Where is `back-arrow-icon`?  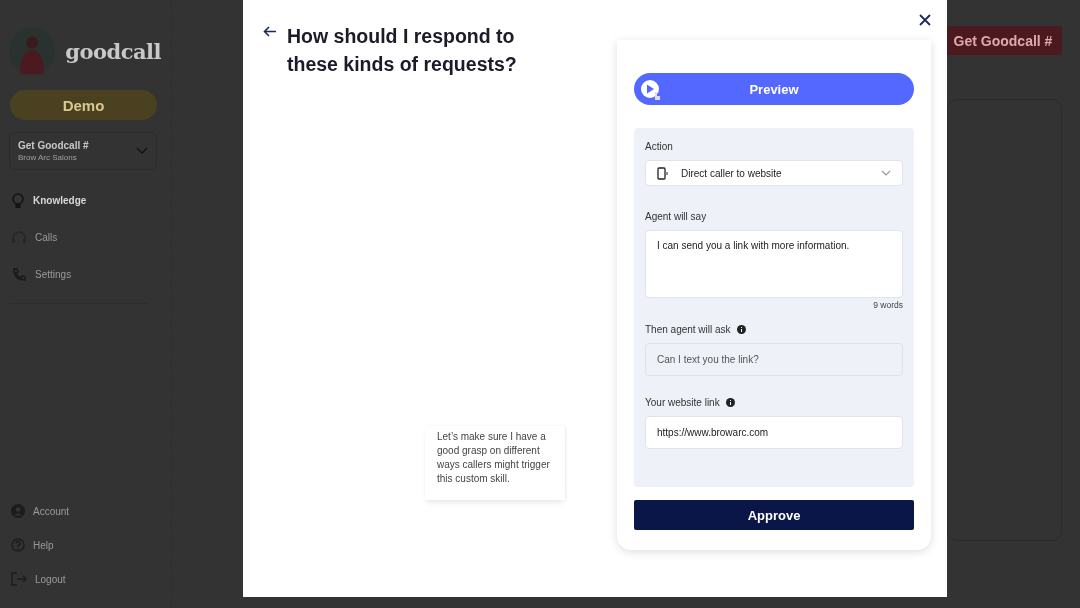
back-arrow-icon is located at coordinates (270, 31).